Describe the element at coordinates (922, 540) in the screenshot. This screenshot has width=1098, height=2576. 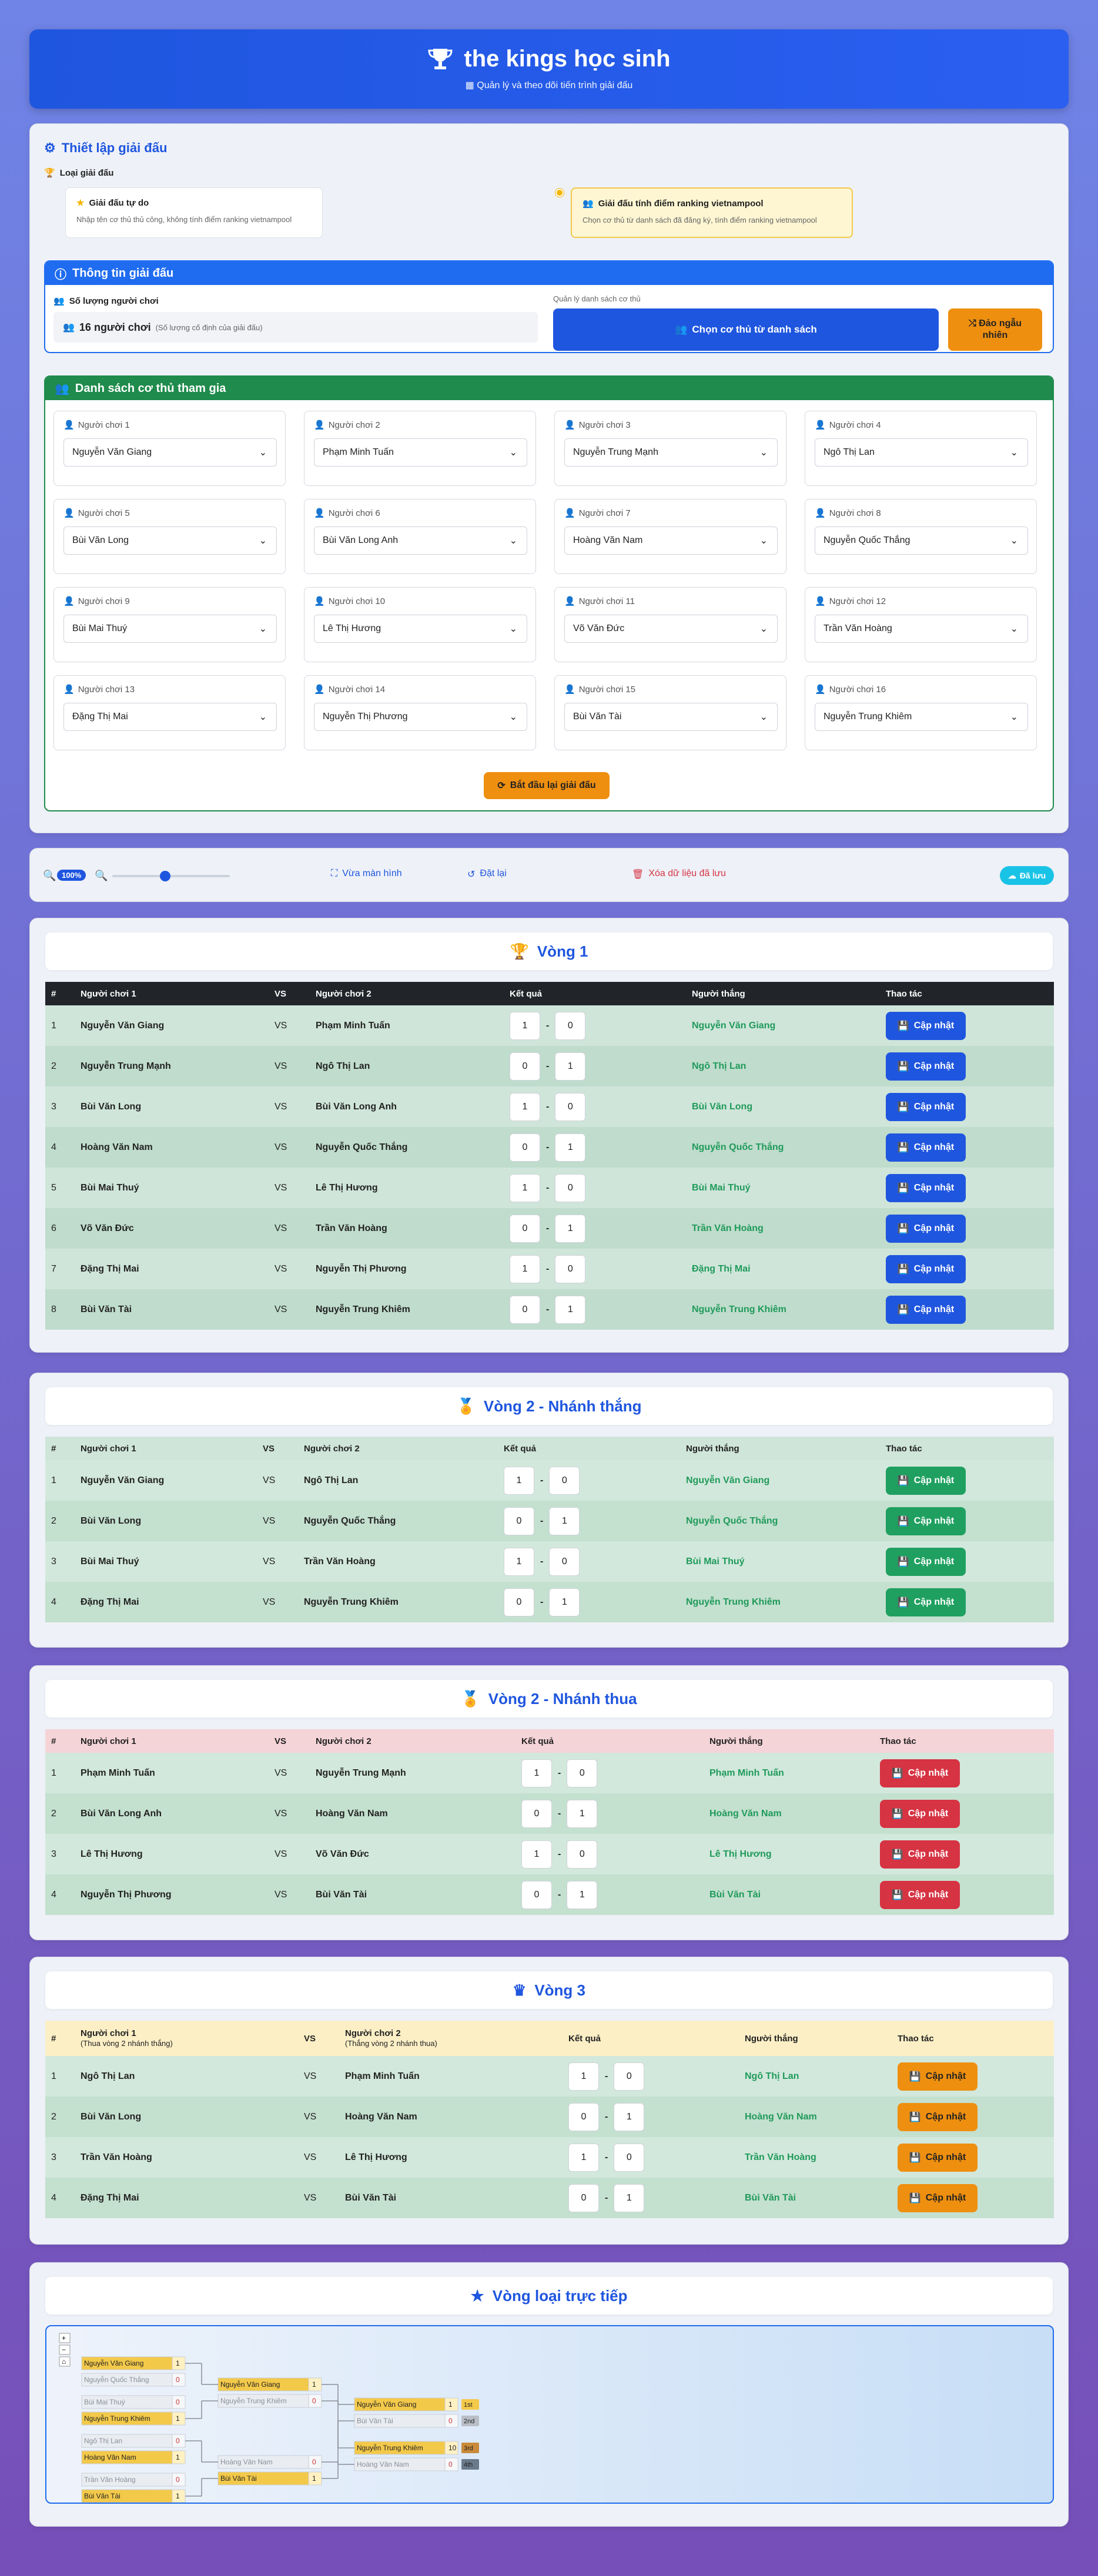
I see `player-select: Nguyễn Quốc Thắng ⌄` at that location.